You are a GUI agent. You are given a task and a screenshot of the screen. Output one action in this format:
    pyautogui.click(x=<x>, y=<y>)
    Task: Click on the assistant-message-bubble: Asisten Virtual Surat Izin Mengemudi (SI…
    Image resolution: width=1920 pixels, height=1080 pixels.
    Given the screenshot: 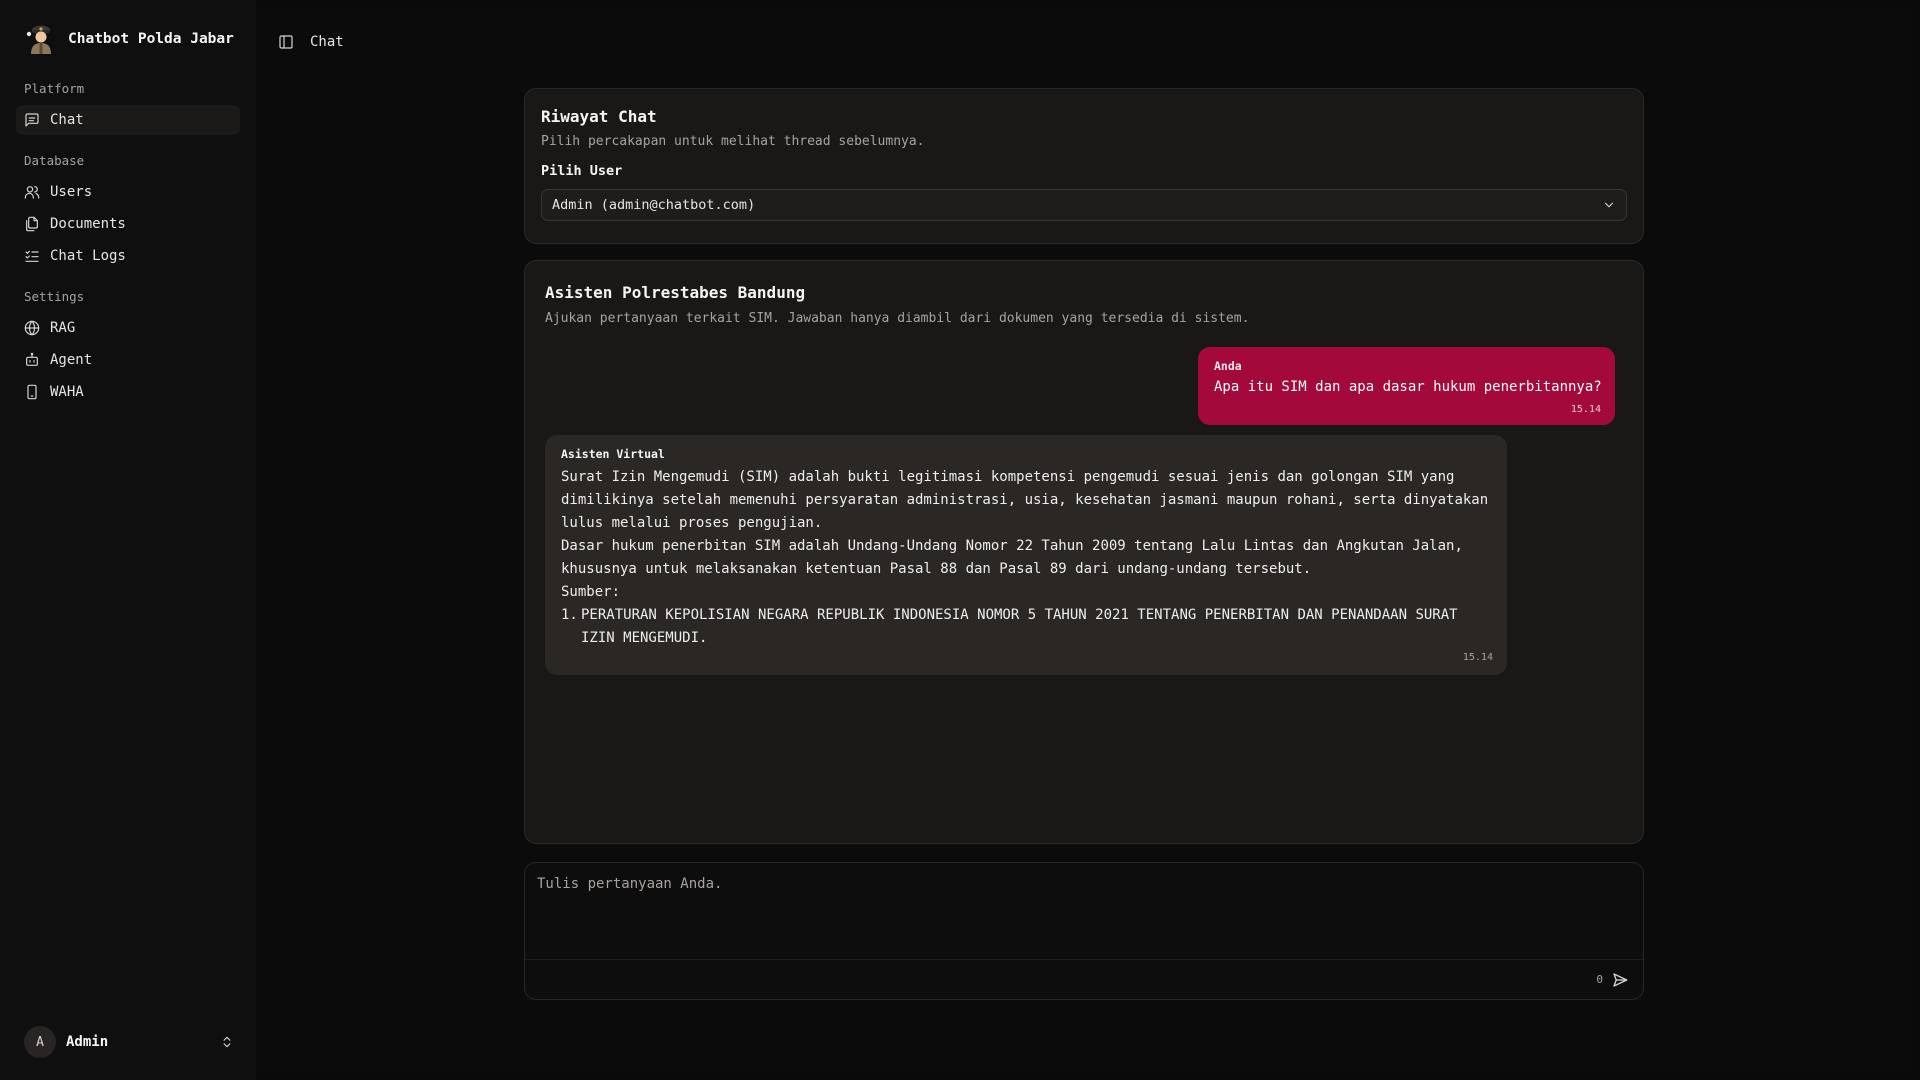 What is the action you would take?
    pyautogui.click(x=1026, y=555)
    